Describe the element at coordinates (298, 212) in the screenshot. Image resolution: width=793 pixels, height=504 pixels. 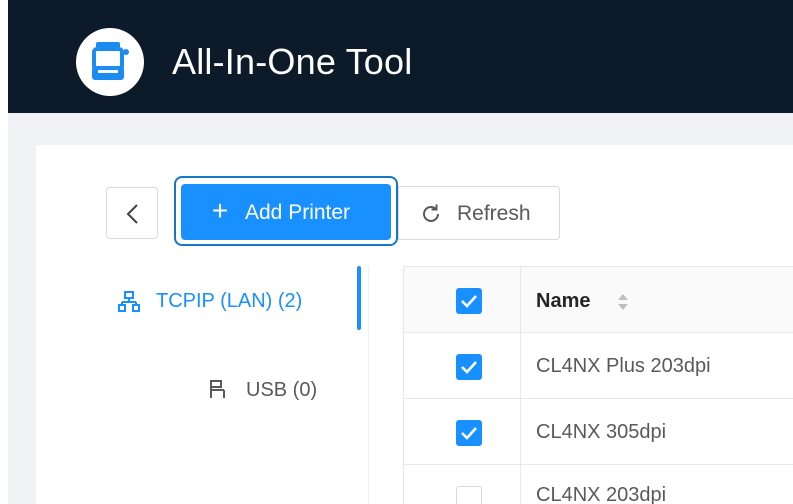
I see `add-printer-label: Add Printer` at that location.